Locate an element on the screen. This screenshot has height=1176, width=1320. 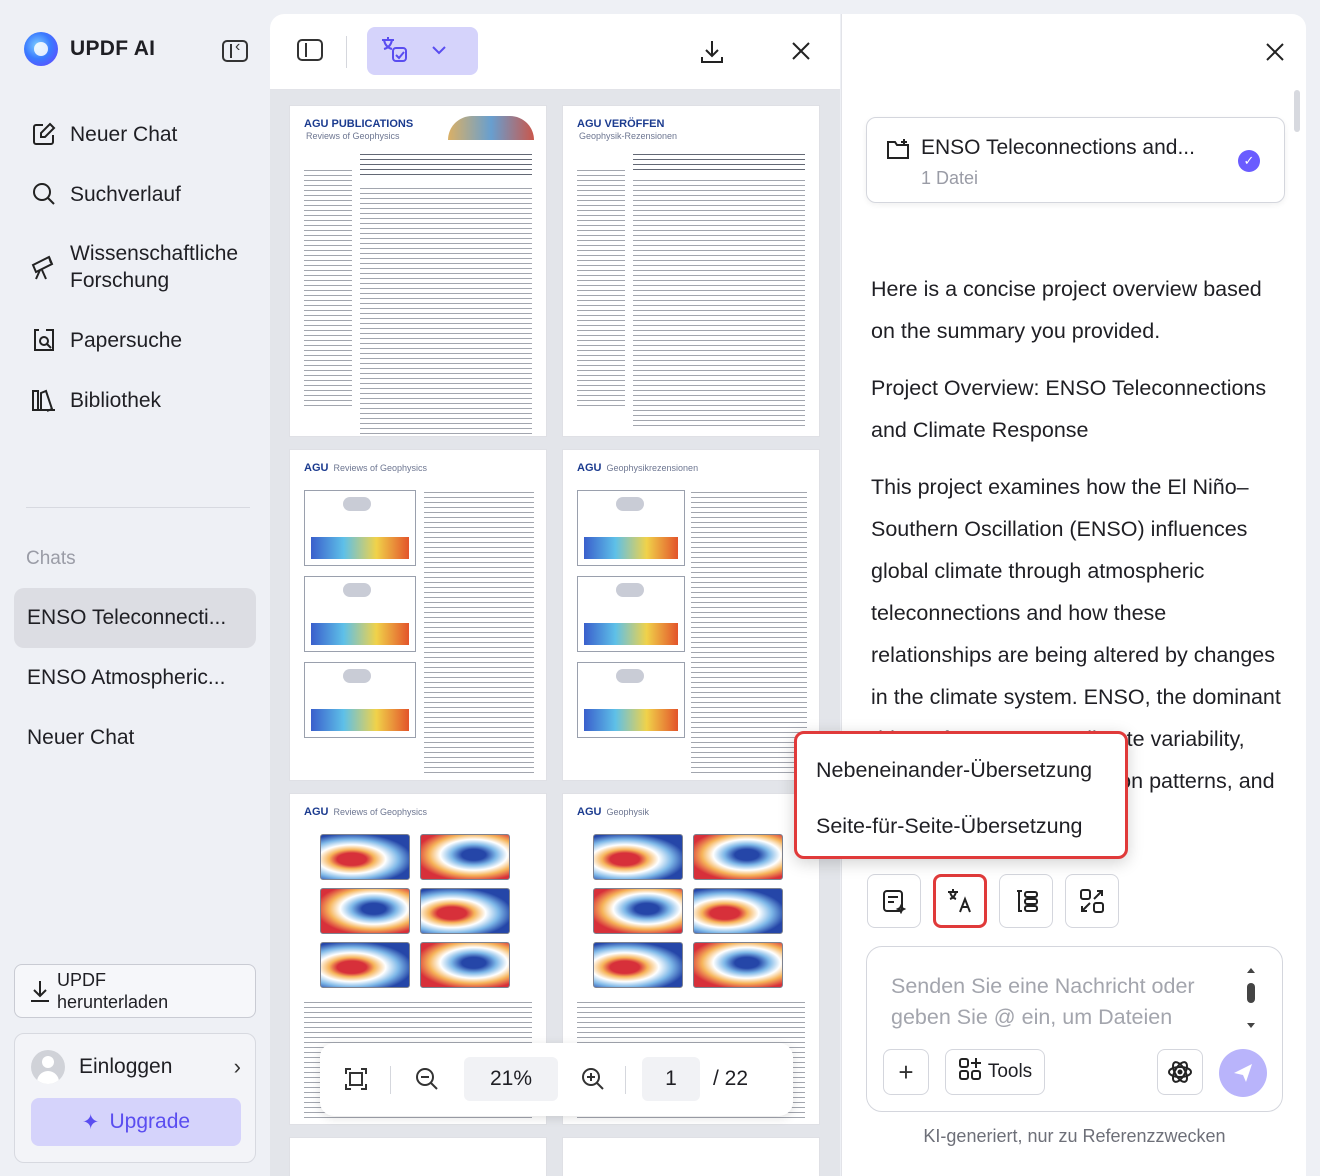
zoom-toolbar: 21% 1 / 22 is located at coordinates (556, 1079).